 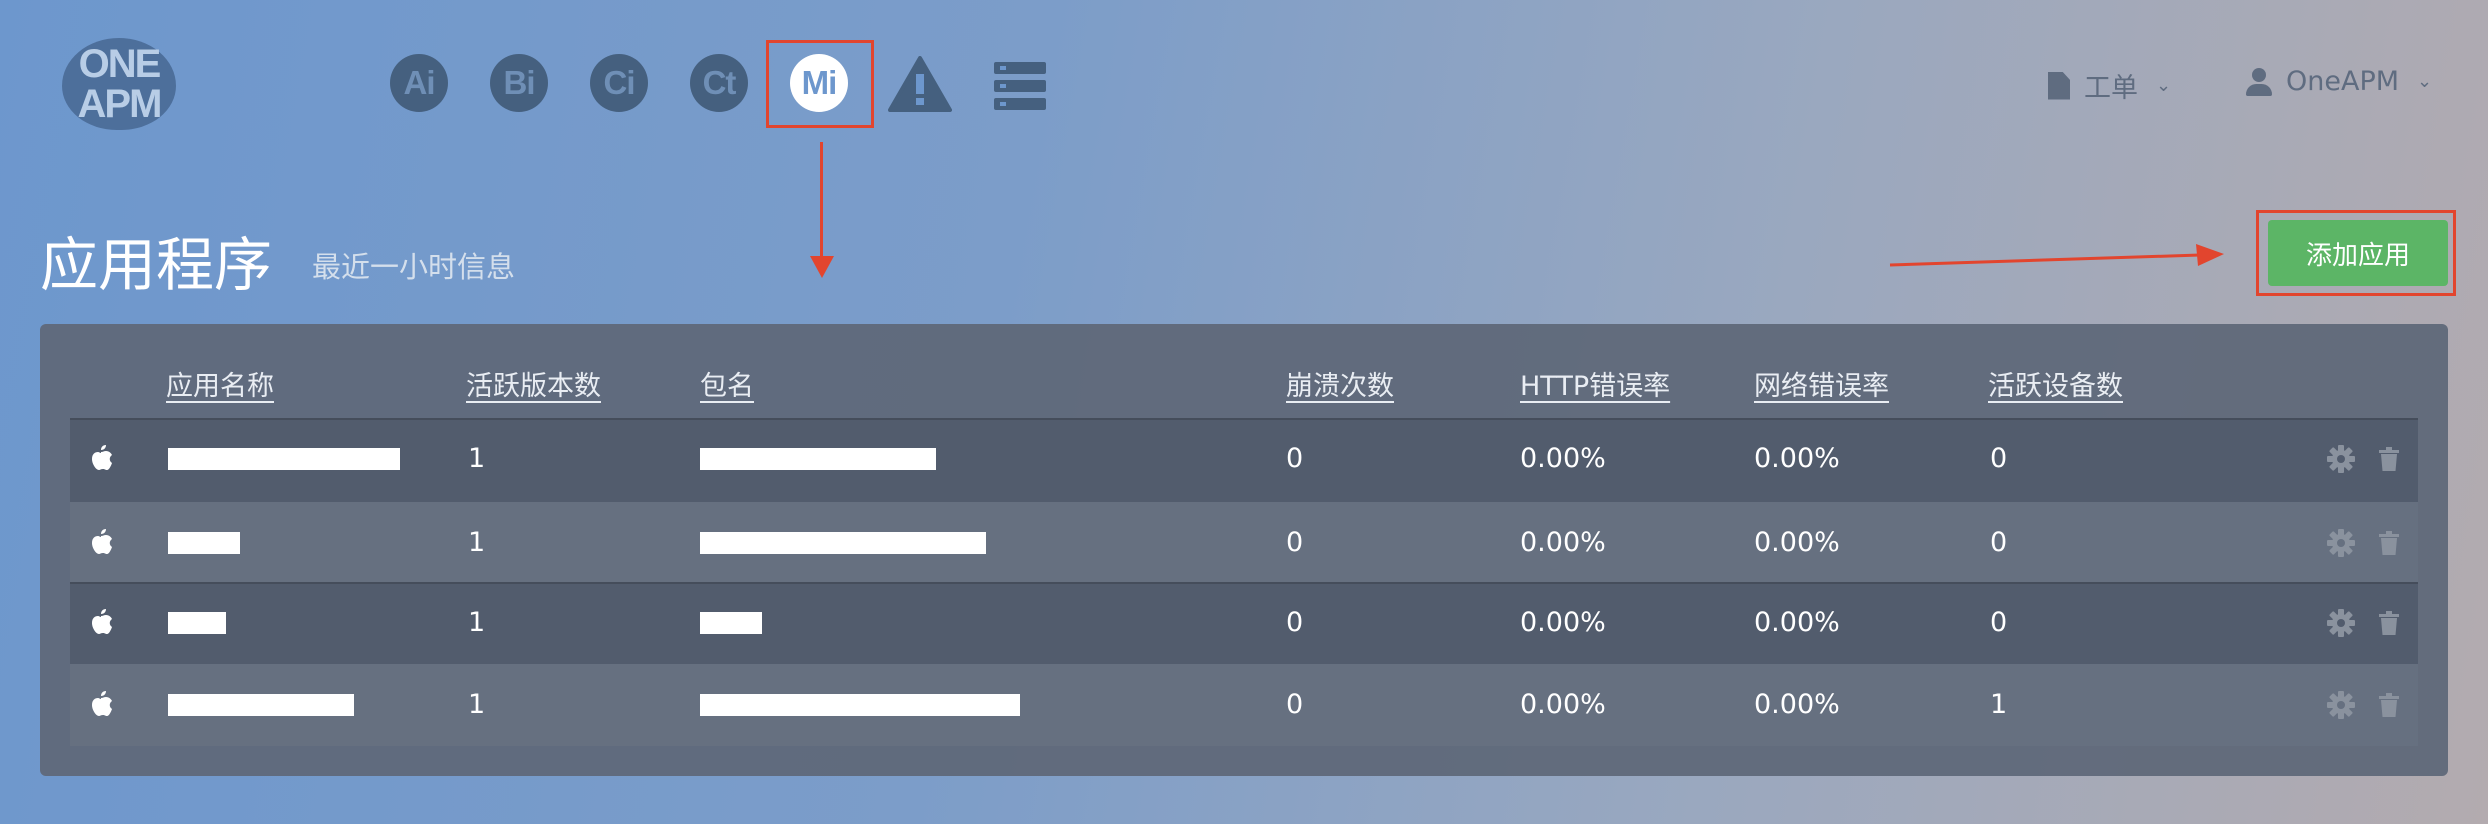 I want to click on ticket-label: 工单, so click(x=2111, y=88).